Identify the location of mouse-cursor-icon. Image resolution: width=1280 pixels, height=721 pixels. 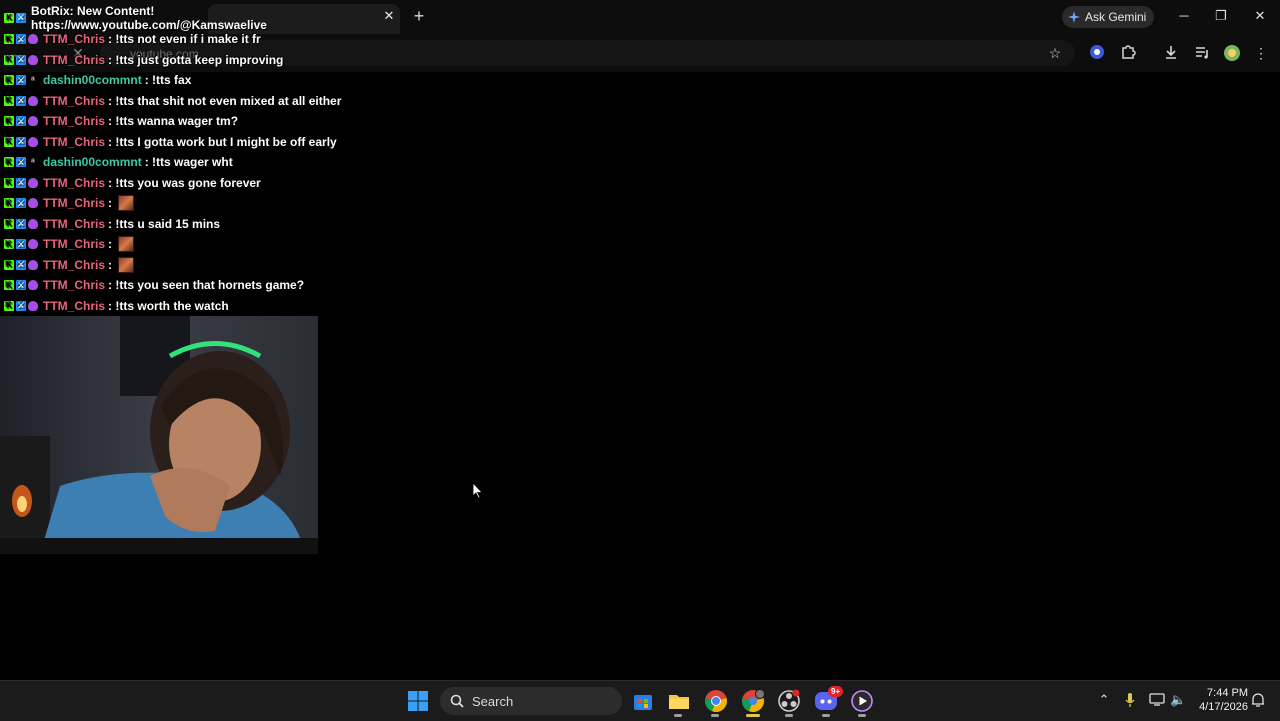
(478, 491).